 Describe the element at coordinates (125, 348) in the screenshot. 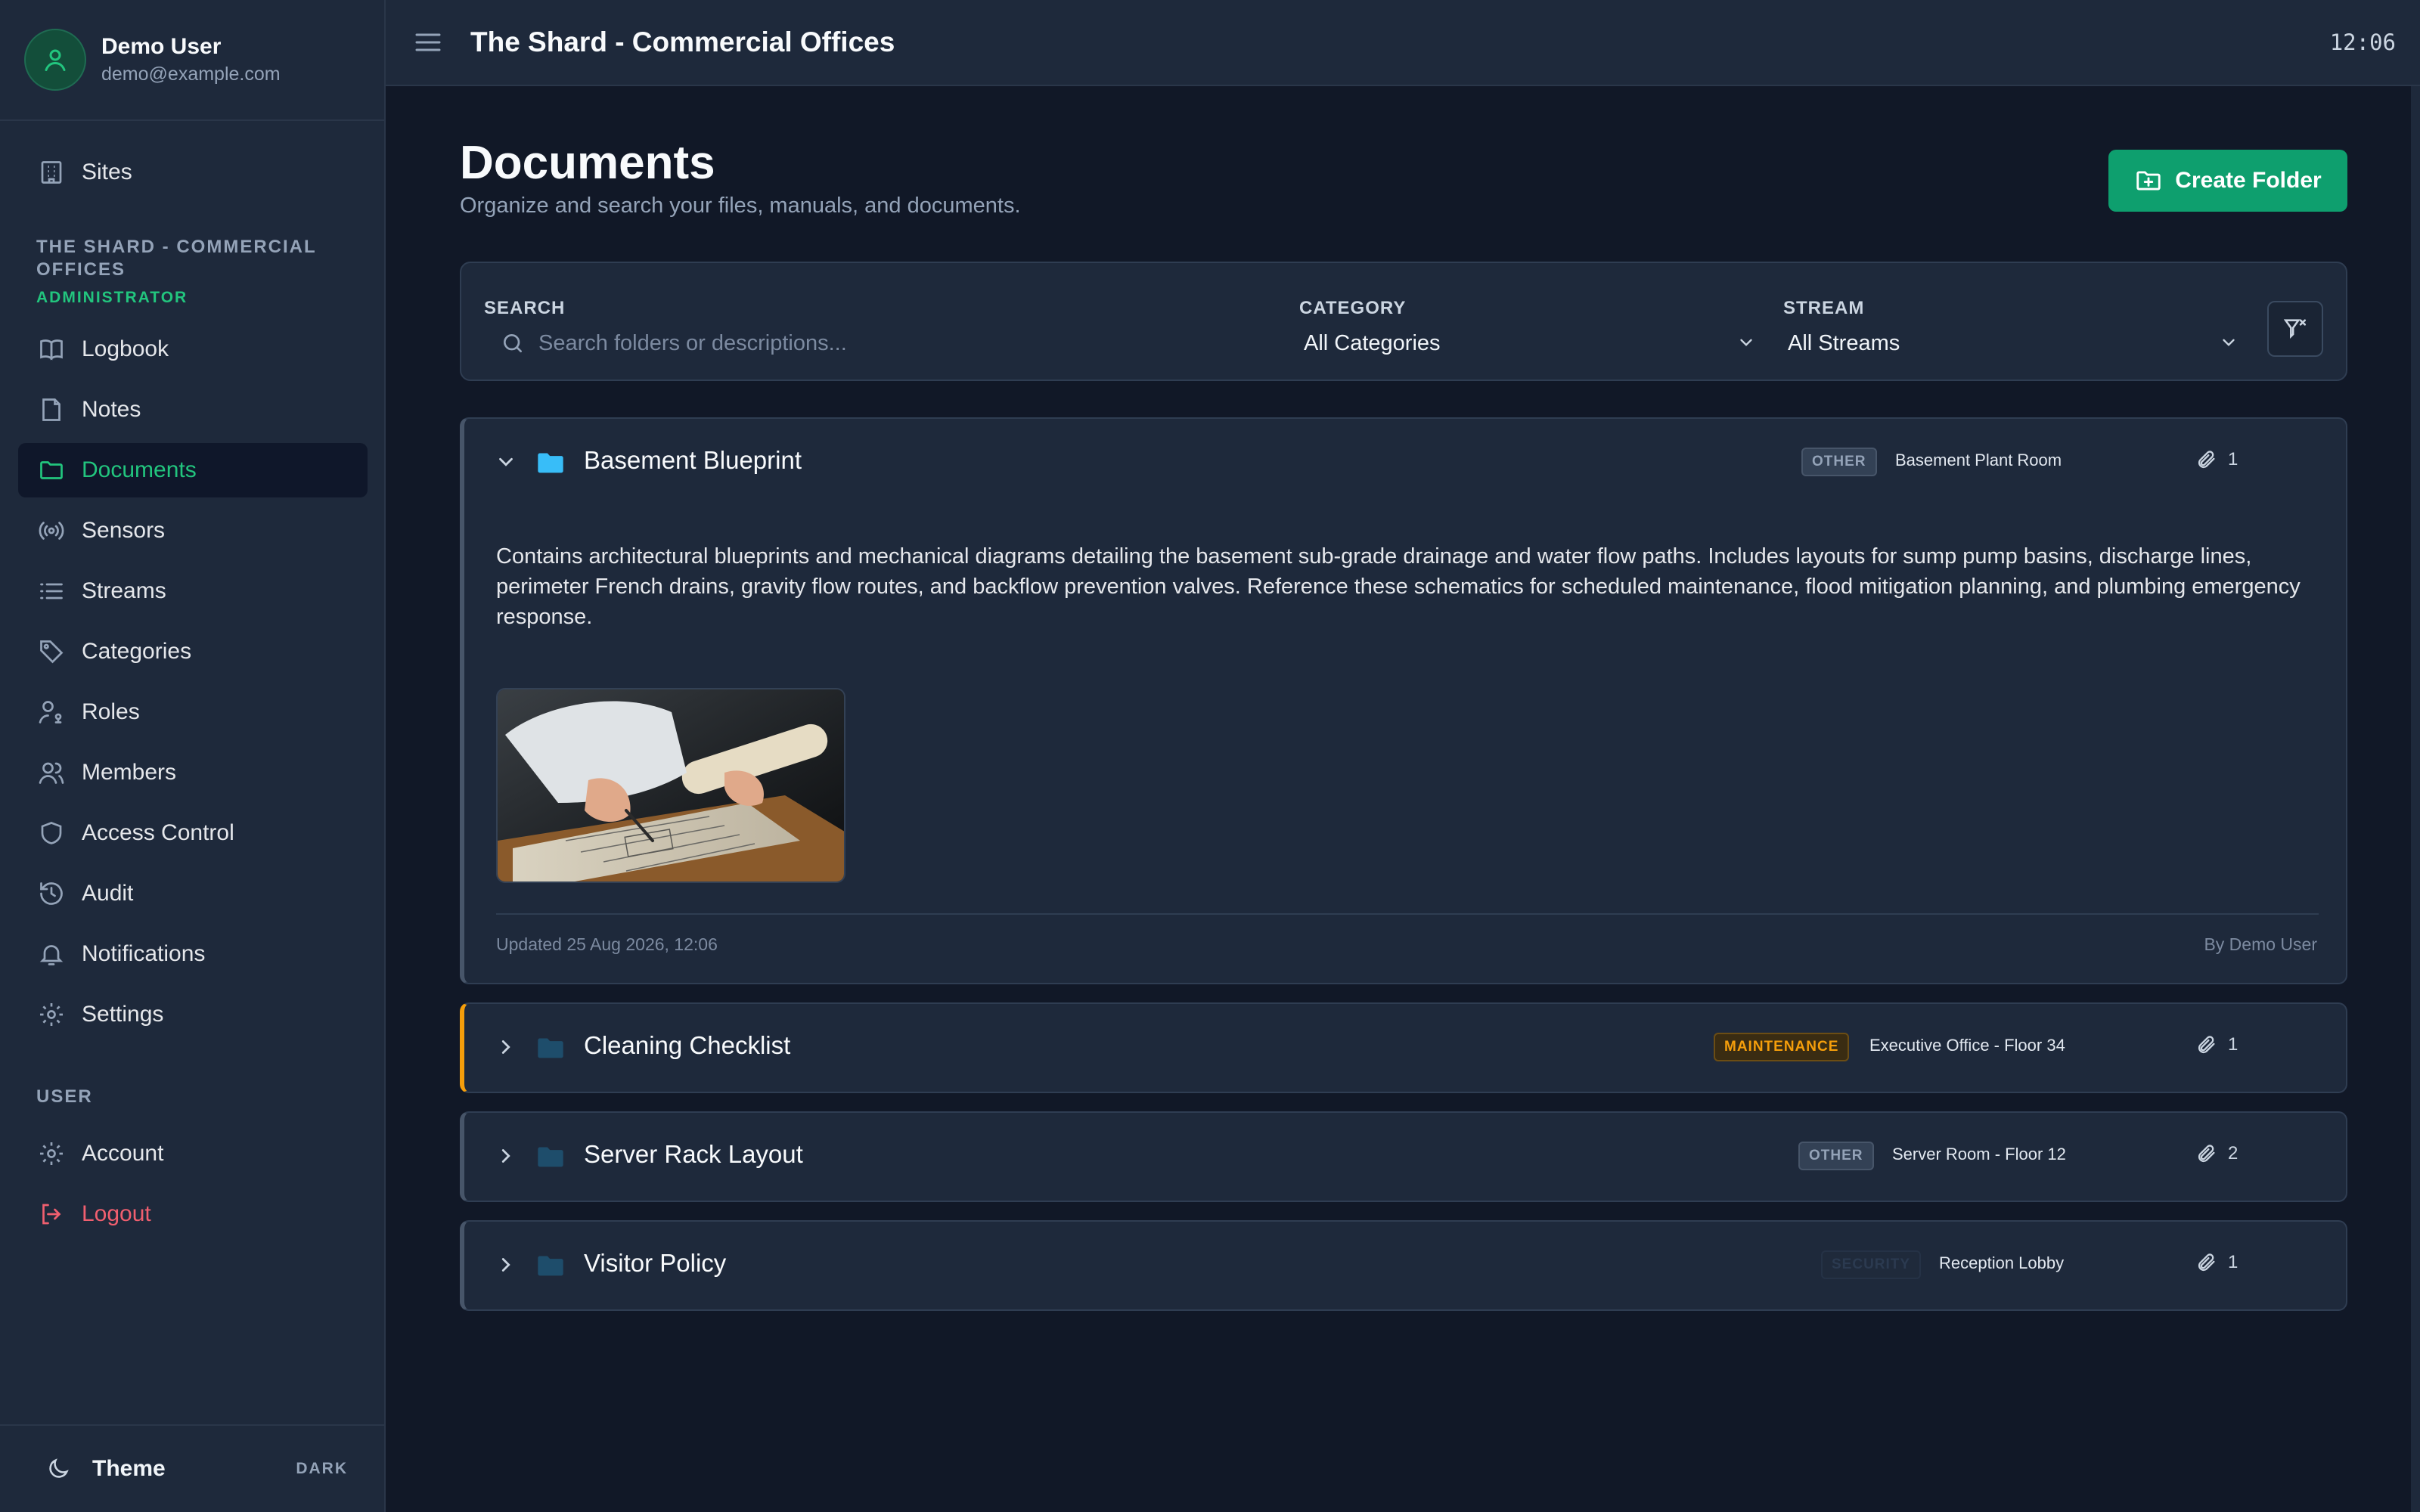

I see `sidebar-item-label: Logbook` at that location.